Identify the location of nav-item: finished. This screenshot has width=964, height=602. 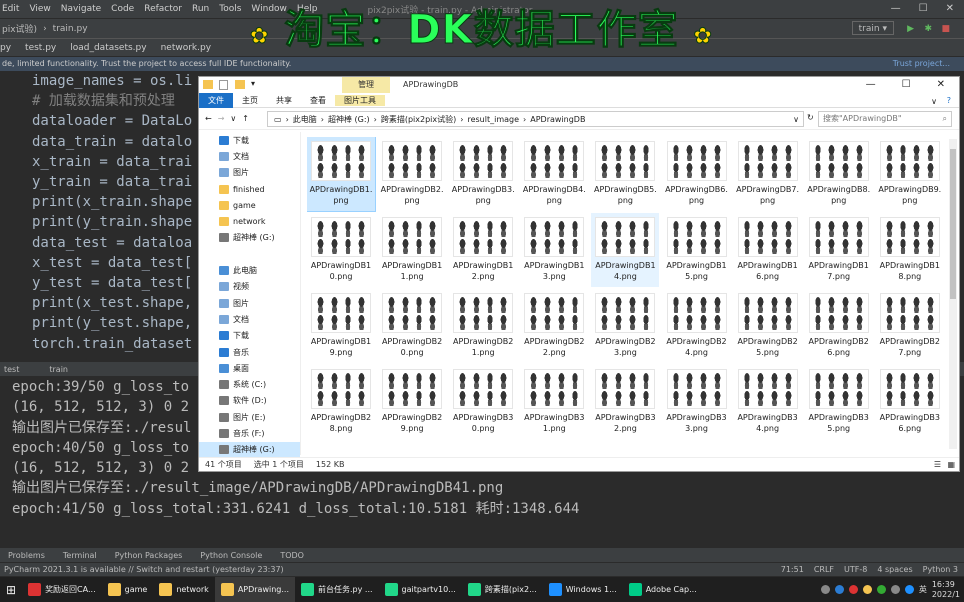
(249, 189).